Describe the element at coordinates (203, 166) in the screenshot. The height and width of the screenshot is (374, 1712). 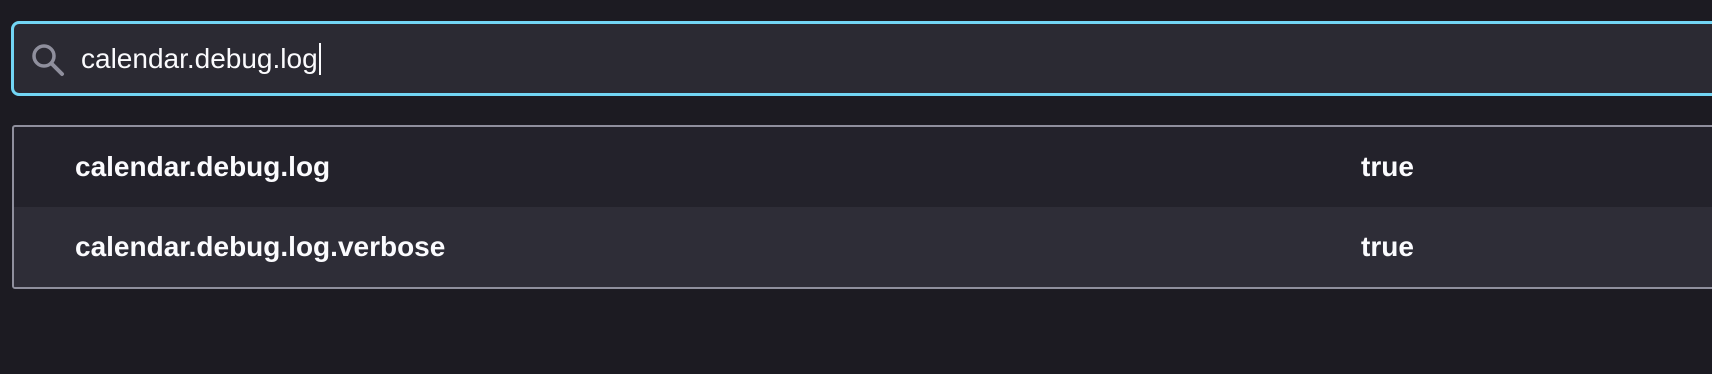
I see `pref-name: calendar.debug.log` at that location.